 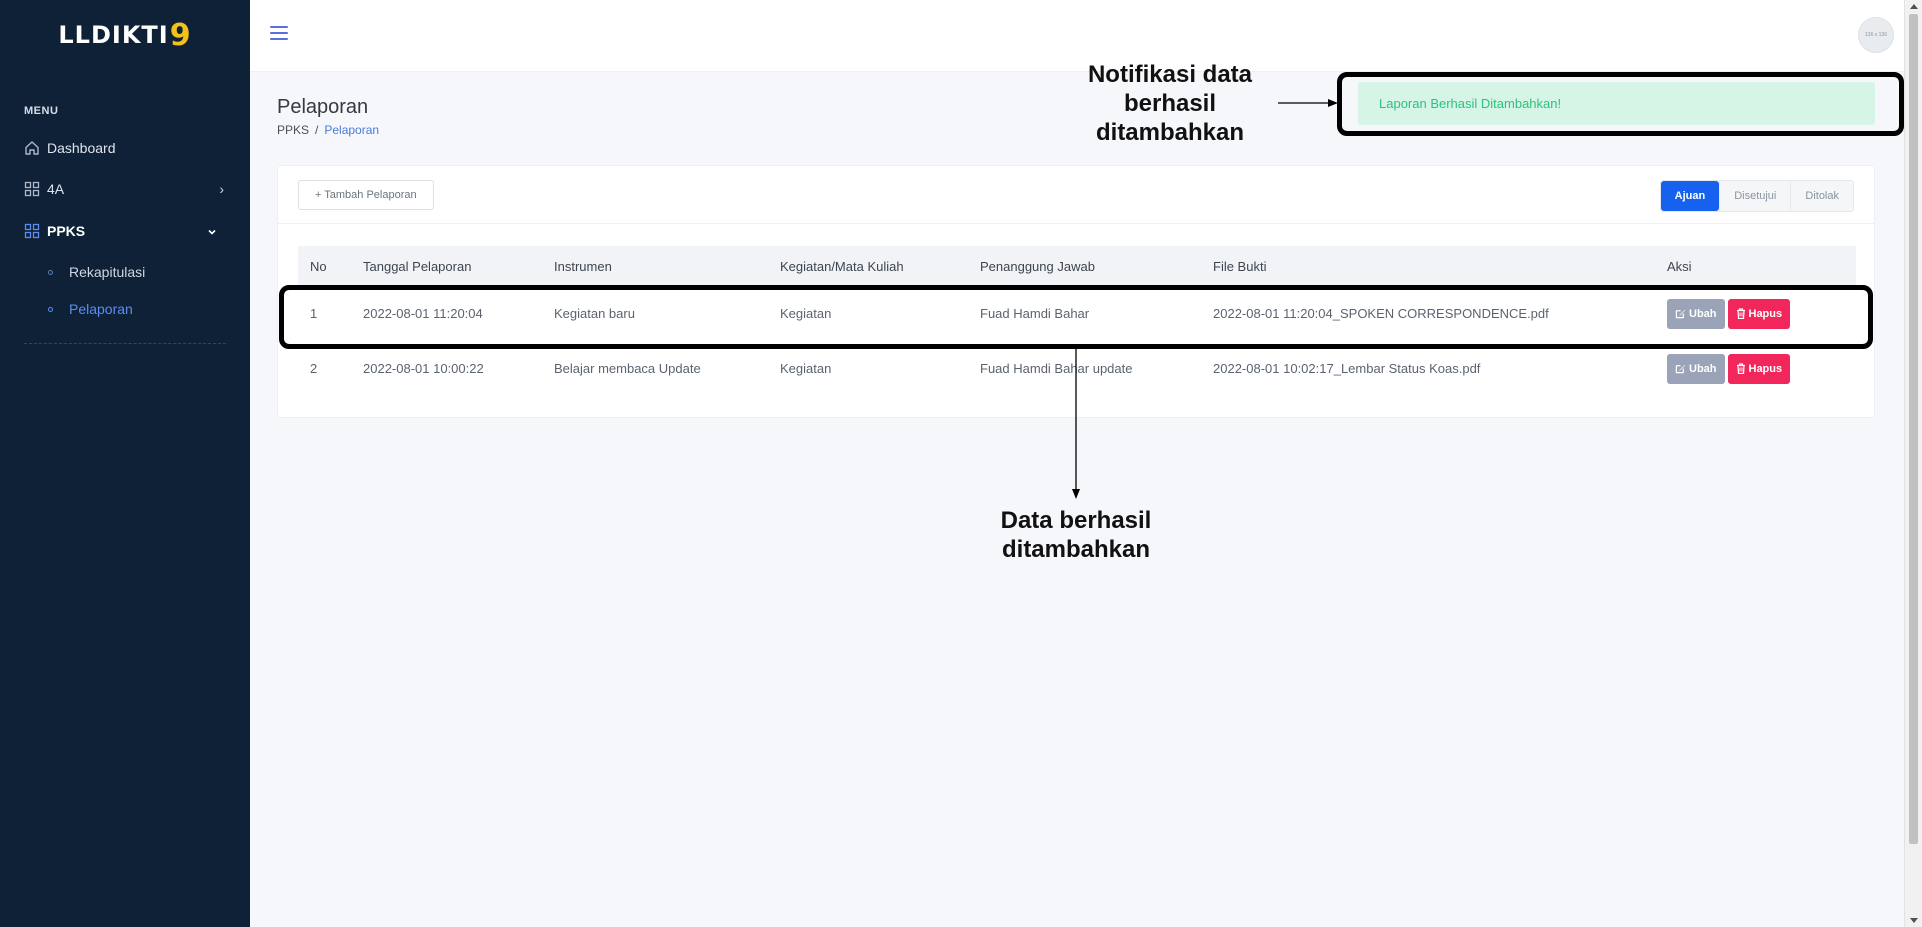 I want to click on sidebar-subitem-label: Rekapitulasi, so click(x=107, y=272).